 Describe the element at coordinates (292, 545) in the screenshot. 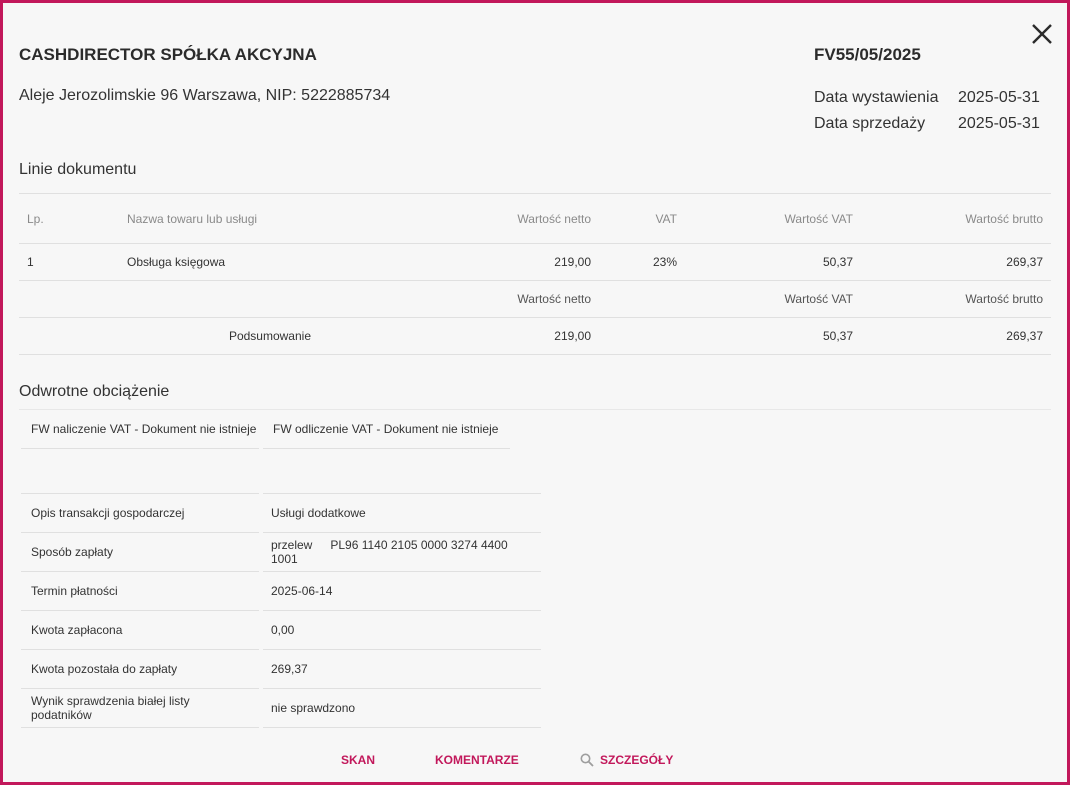

I see `payment-method: przelew` at that location.